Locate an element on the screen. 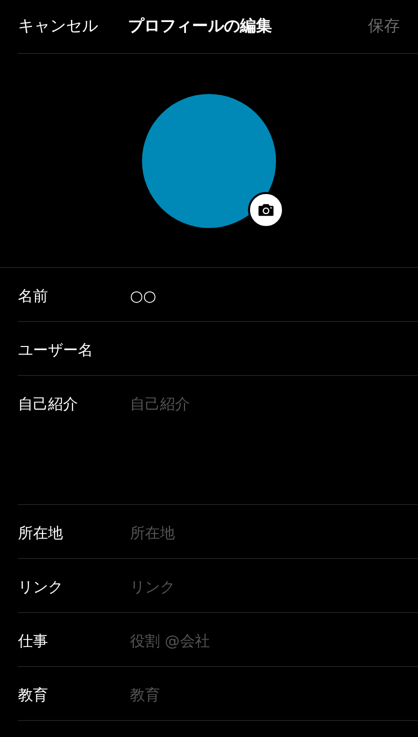 This screenshot has width=418, height=737. input-field: ○○ is located at coordinates (269, 296).